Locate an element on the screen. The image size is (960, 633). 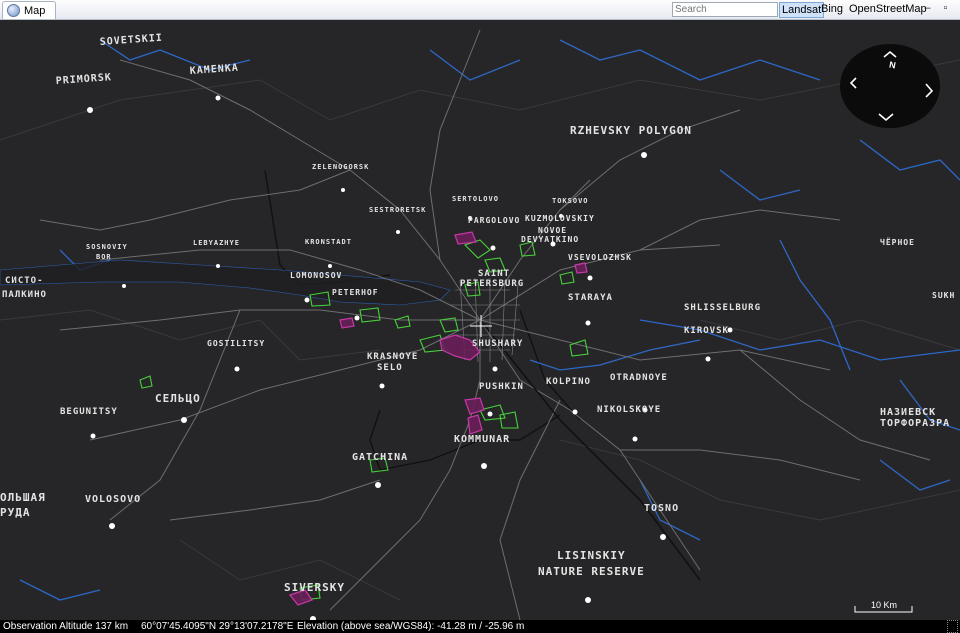
place-label: TOSNO is located at coordinates (661, 508).